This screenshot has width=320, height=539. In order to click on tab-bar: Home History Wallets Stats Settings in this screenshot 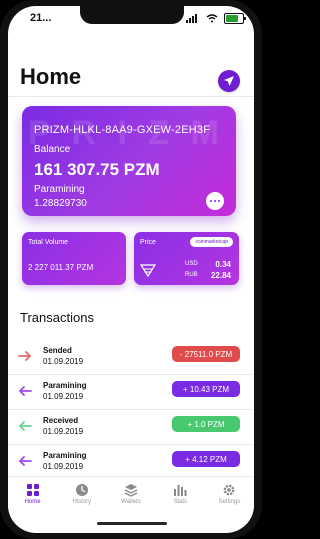, I will do `click(131, 498)`.